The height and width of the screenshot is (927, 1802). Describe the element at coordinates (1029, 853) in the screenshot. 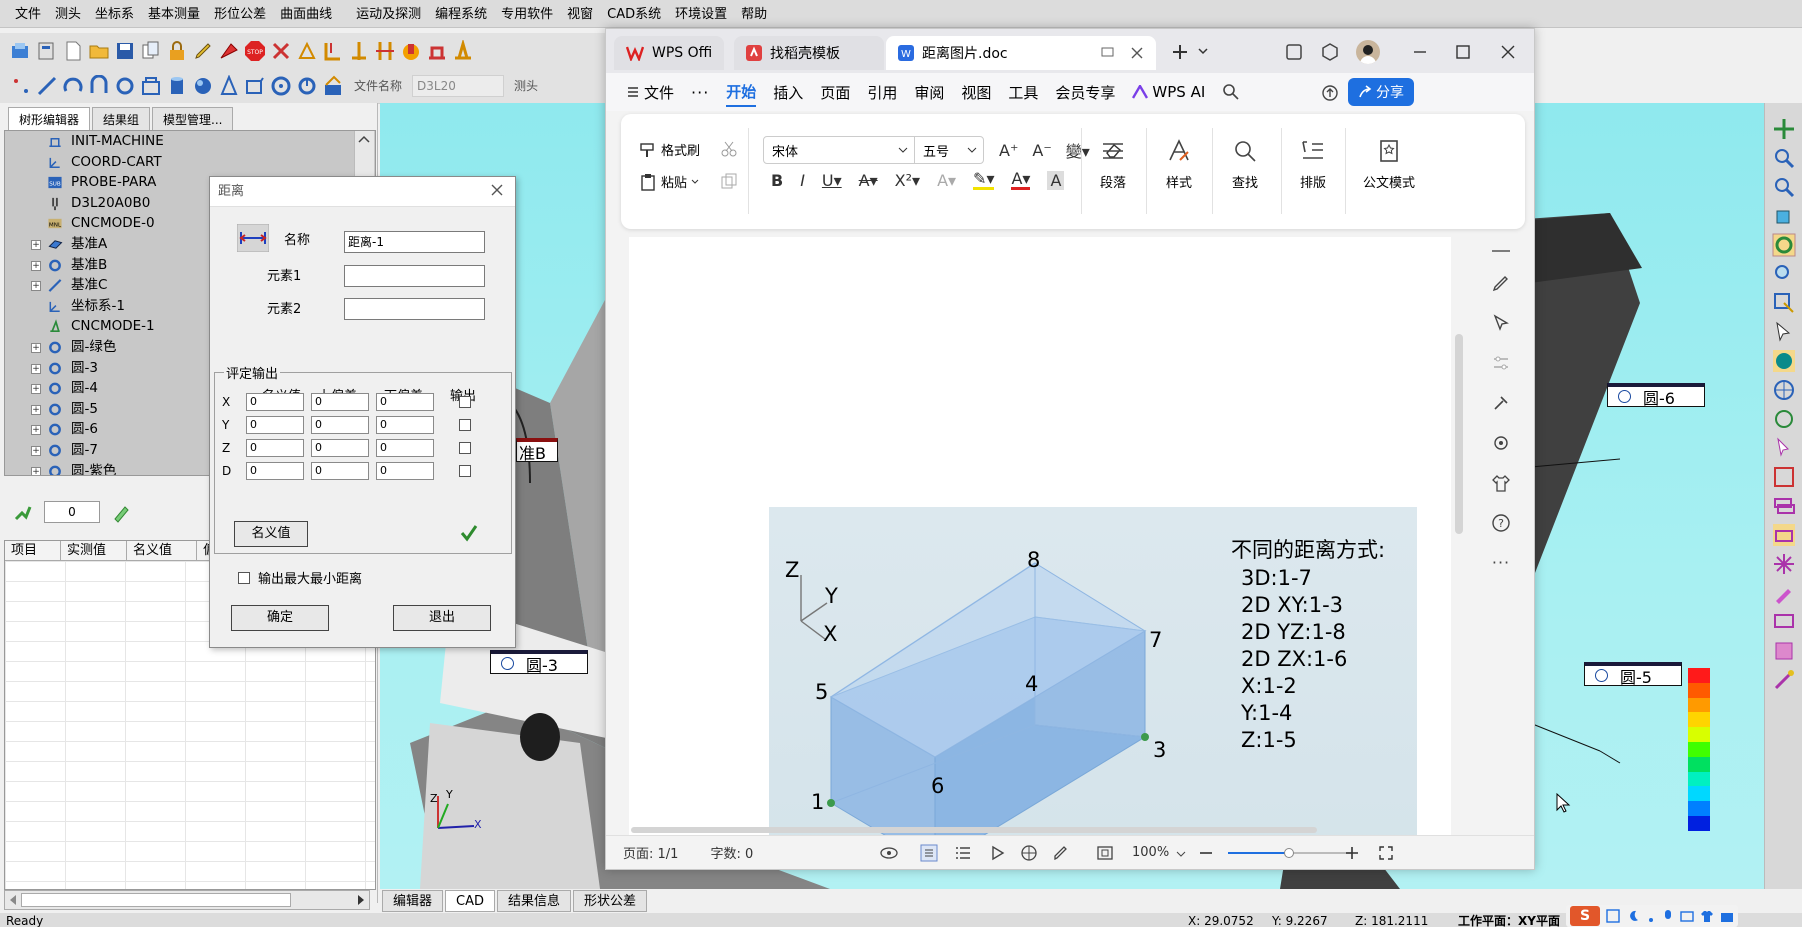

I see `web-view-icon` at that location.